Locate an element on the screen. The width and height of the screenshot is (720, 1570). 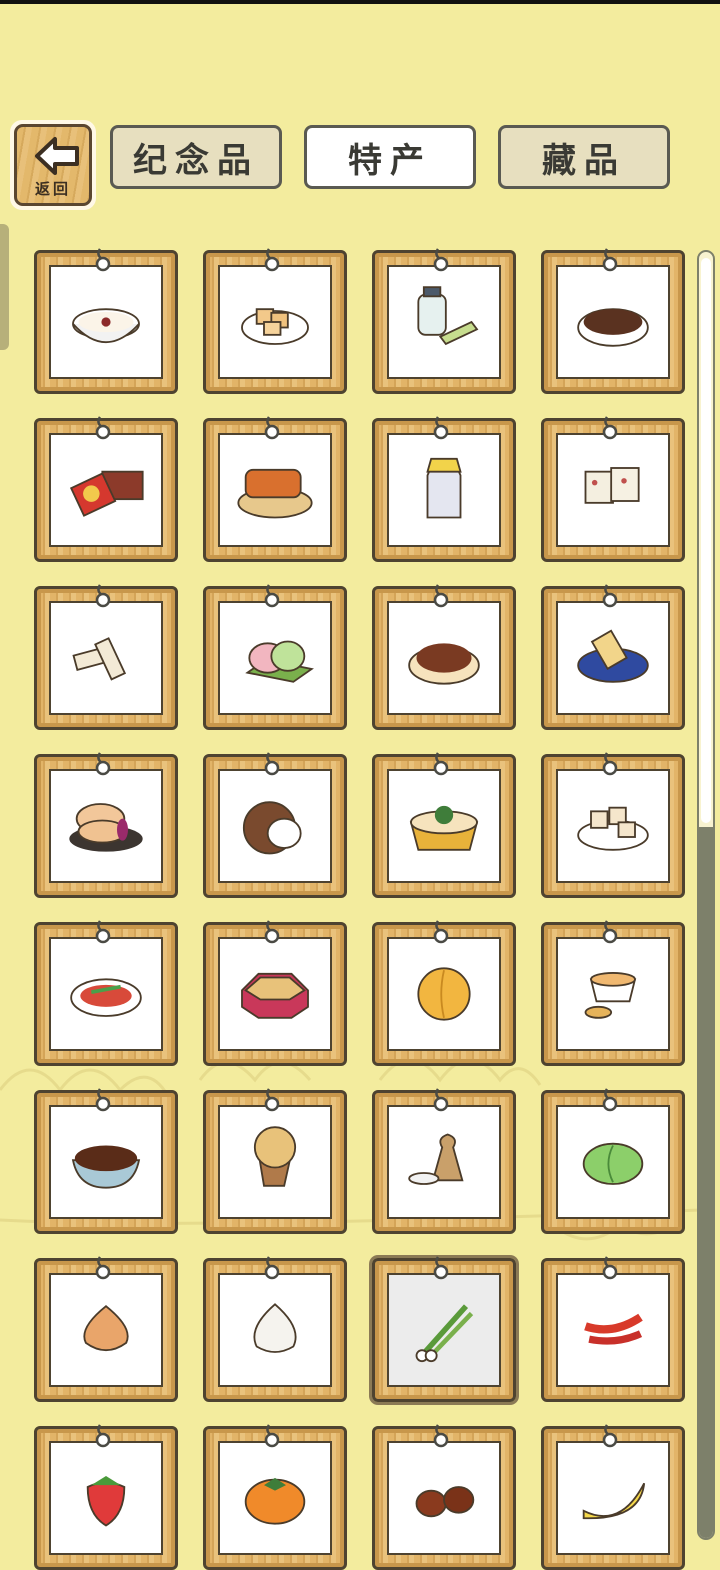
chestnuts-icon is located at coordinates (445, 1502).